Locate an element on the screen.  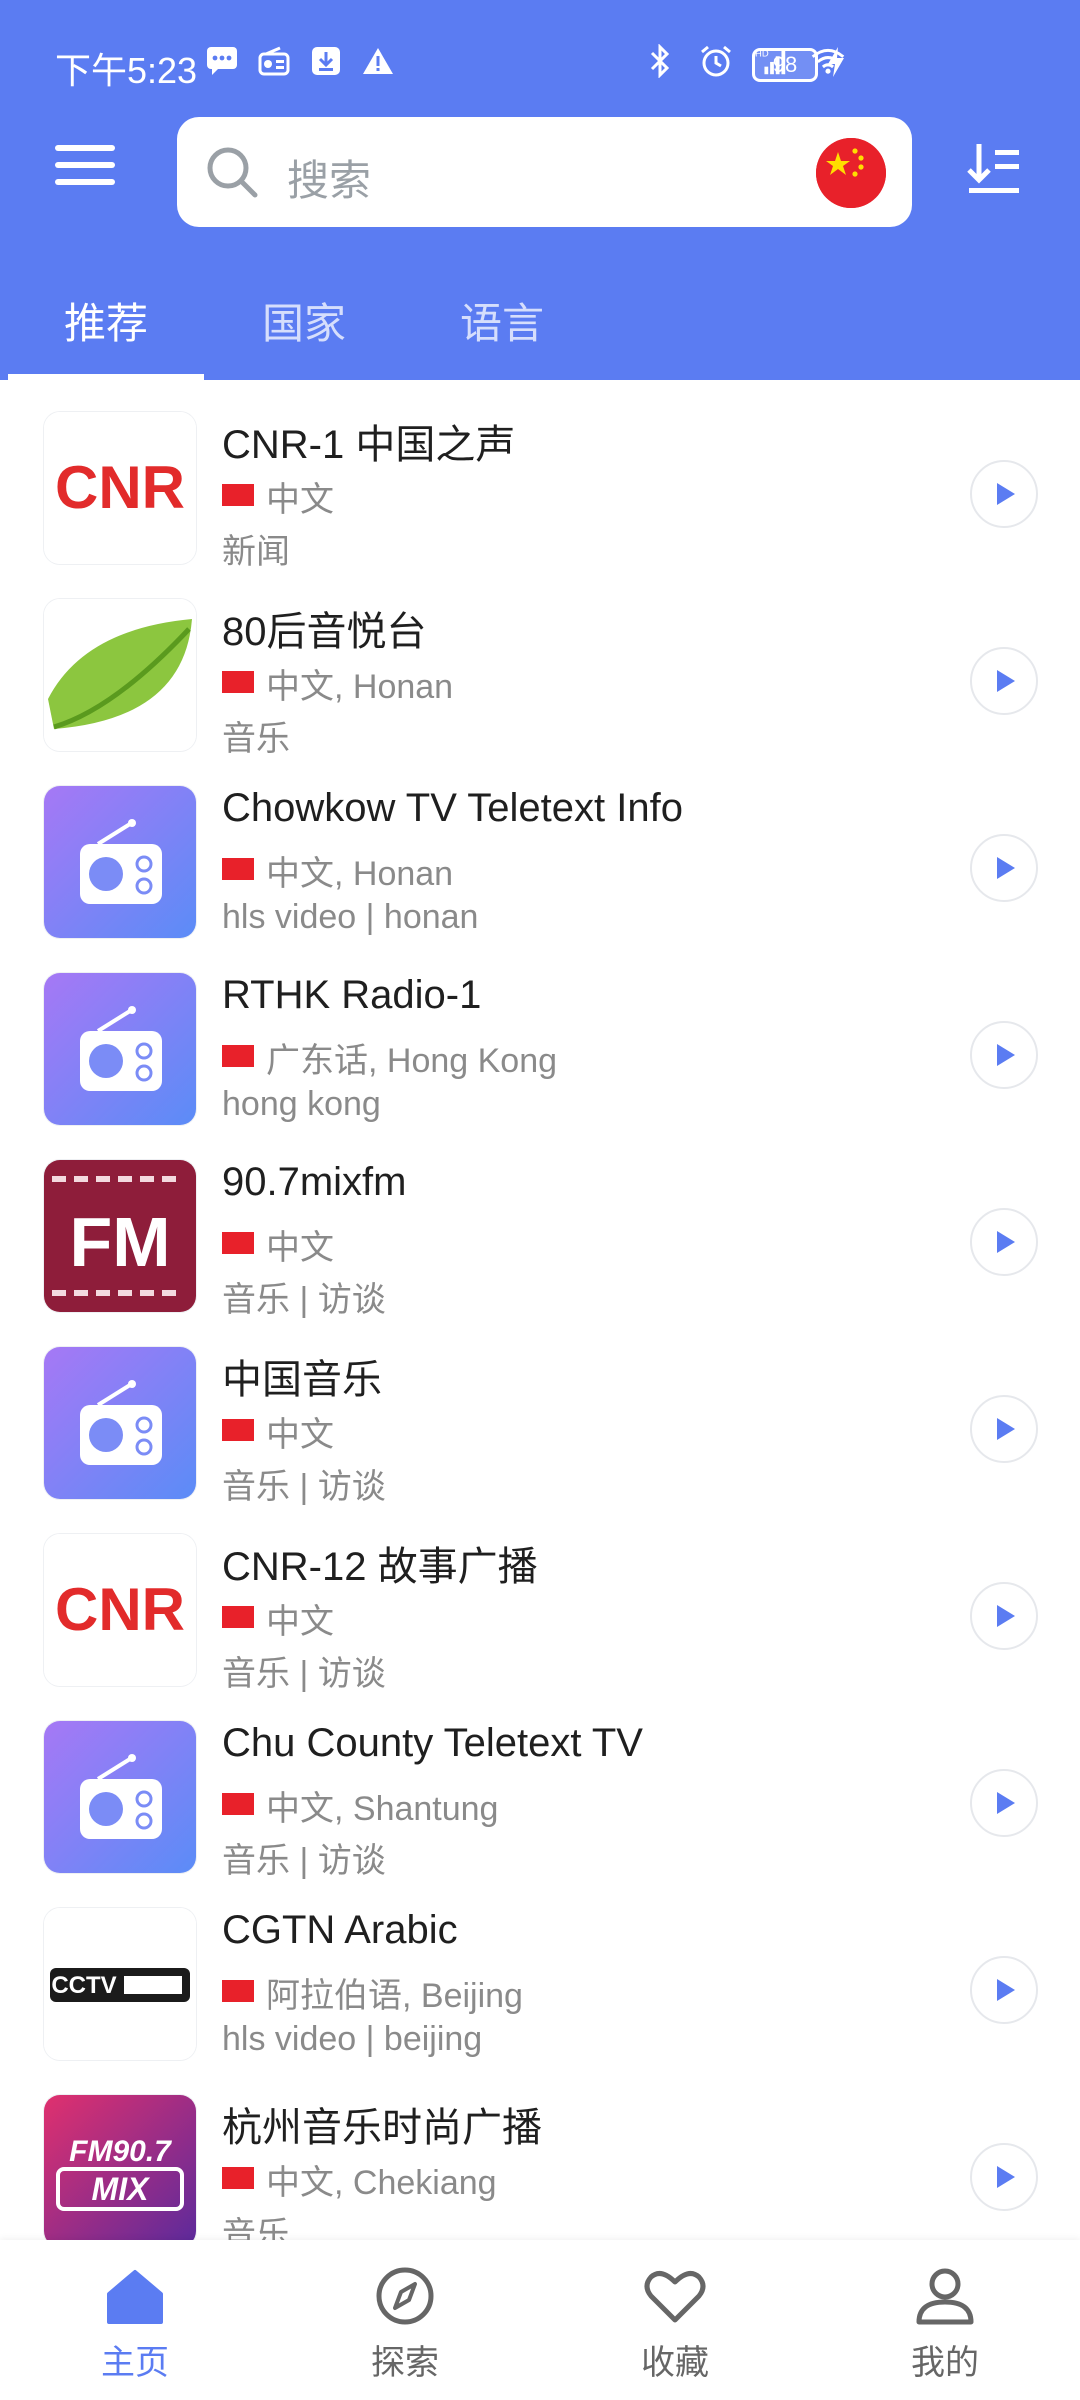
station-logo-mix: FM90.7 MIX is located at coordinates (120, 2167).